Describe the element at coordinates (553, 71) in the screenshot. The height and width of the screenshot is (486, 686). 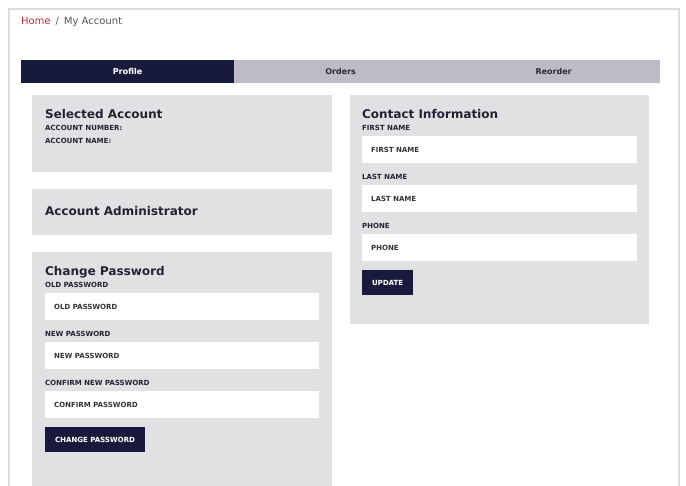
I see `tab: Reorder` at that location.